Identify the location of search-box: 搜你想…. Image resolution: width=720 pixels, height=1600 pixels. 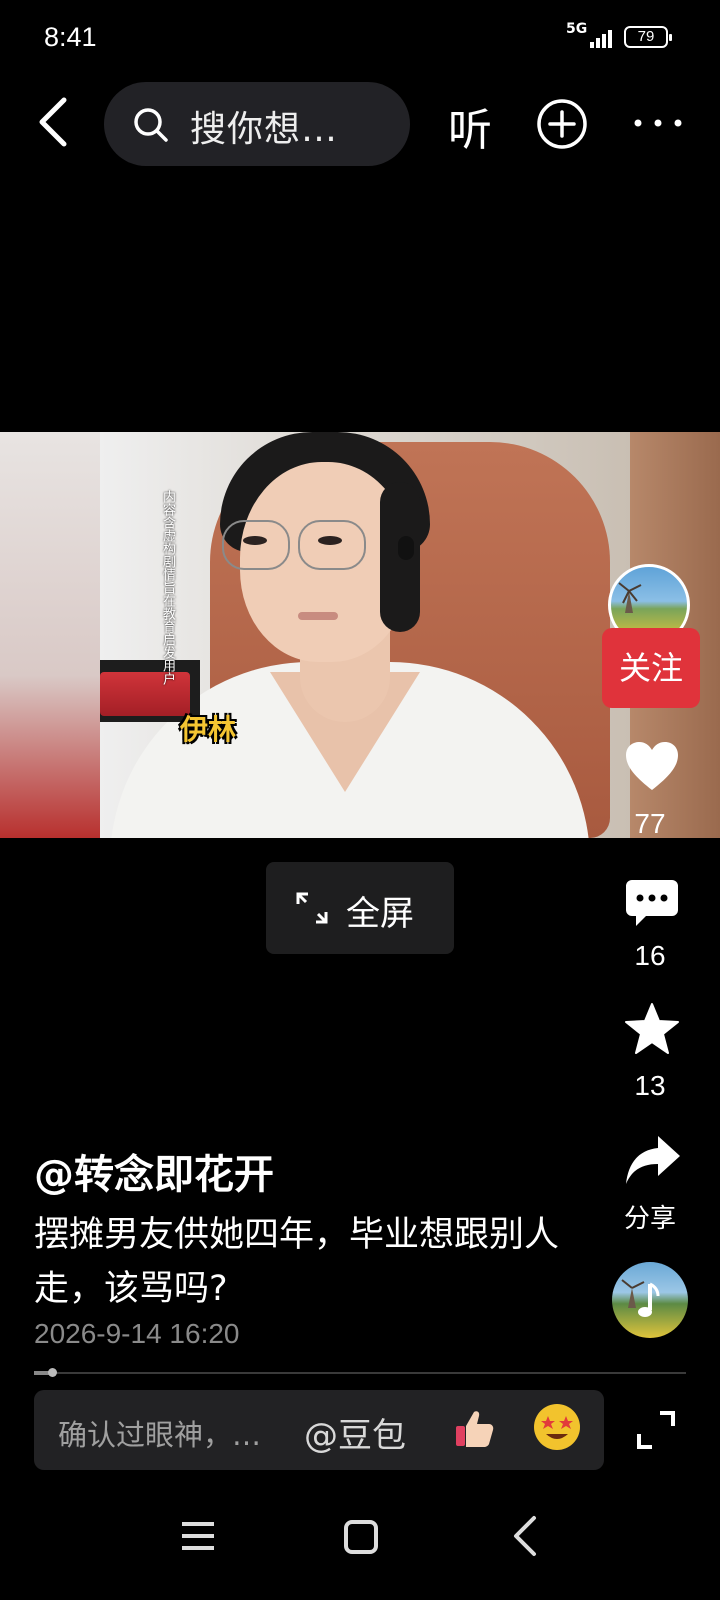
(257, 124).